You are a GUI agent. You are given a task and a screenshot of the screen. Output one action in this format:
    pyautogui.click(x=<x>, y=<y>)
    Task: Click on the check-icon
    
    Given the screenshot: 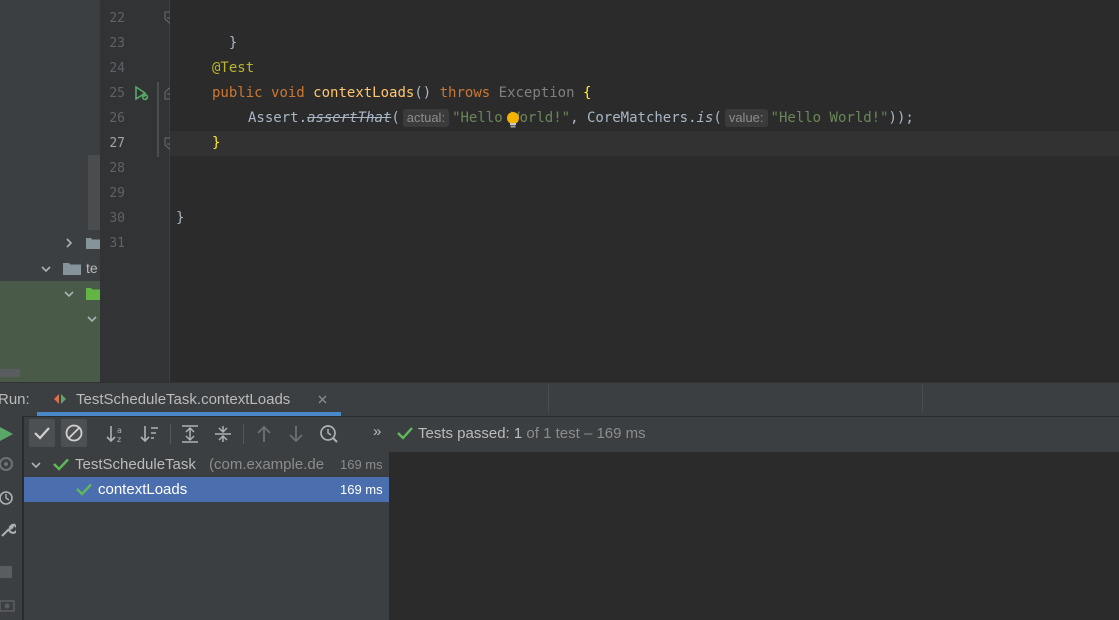 What is the action you would take?
    pyautogui.click(x=42, y=433)
    